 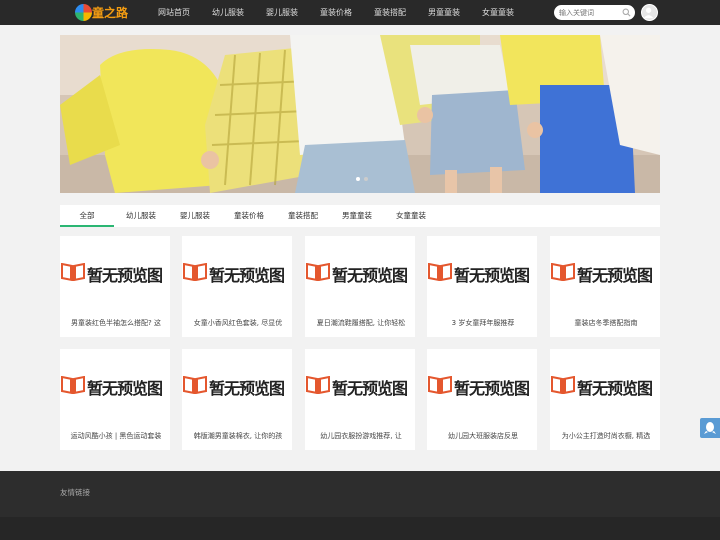 What do you see at coordinates (116, 436) in the screenshot?
I see `card-title: 运动风酷小孩 | 黑色运动套装` at bounding box center [116, 436].